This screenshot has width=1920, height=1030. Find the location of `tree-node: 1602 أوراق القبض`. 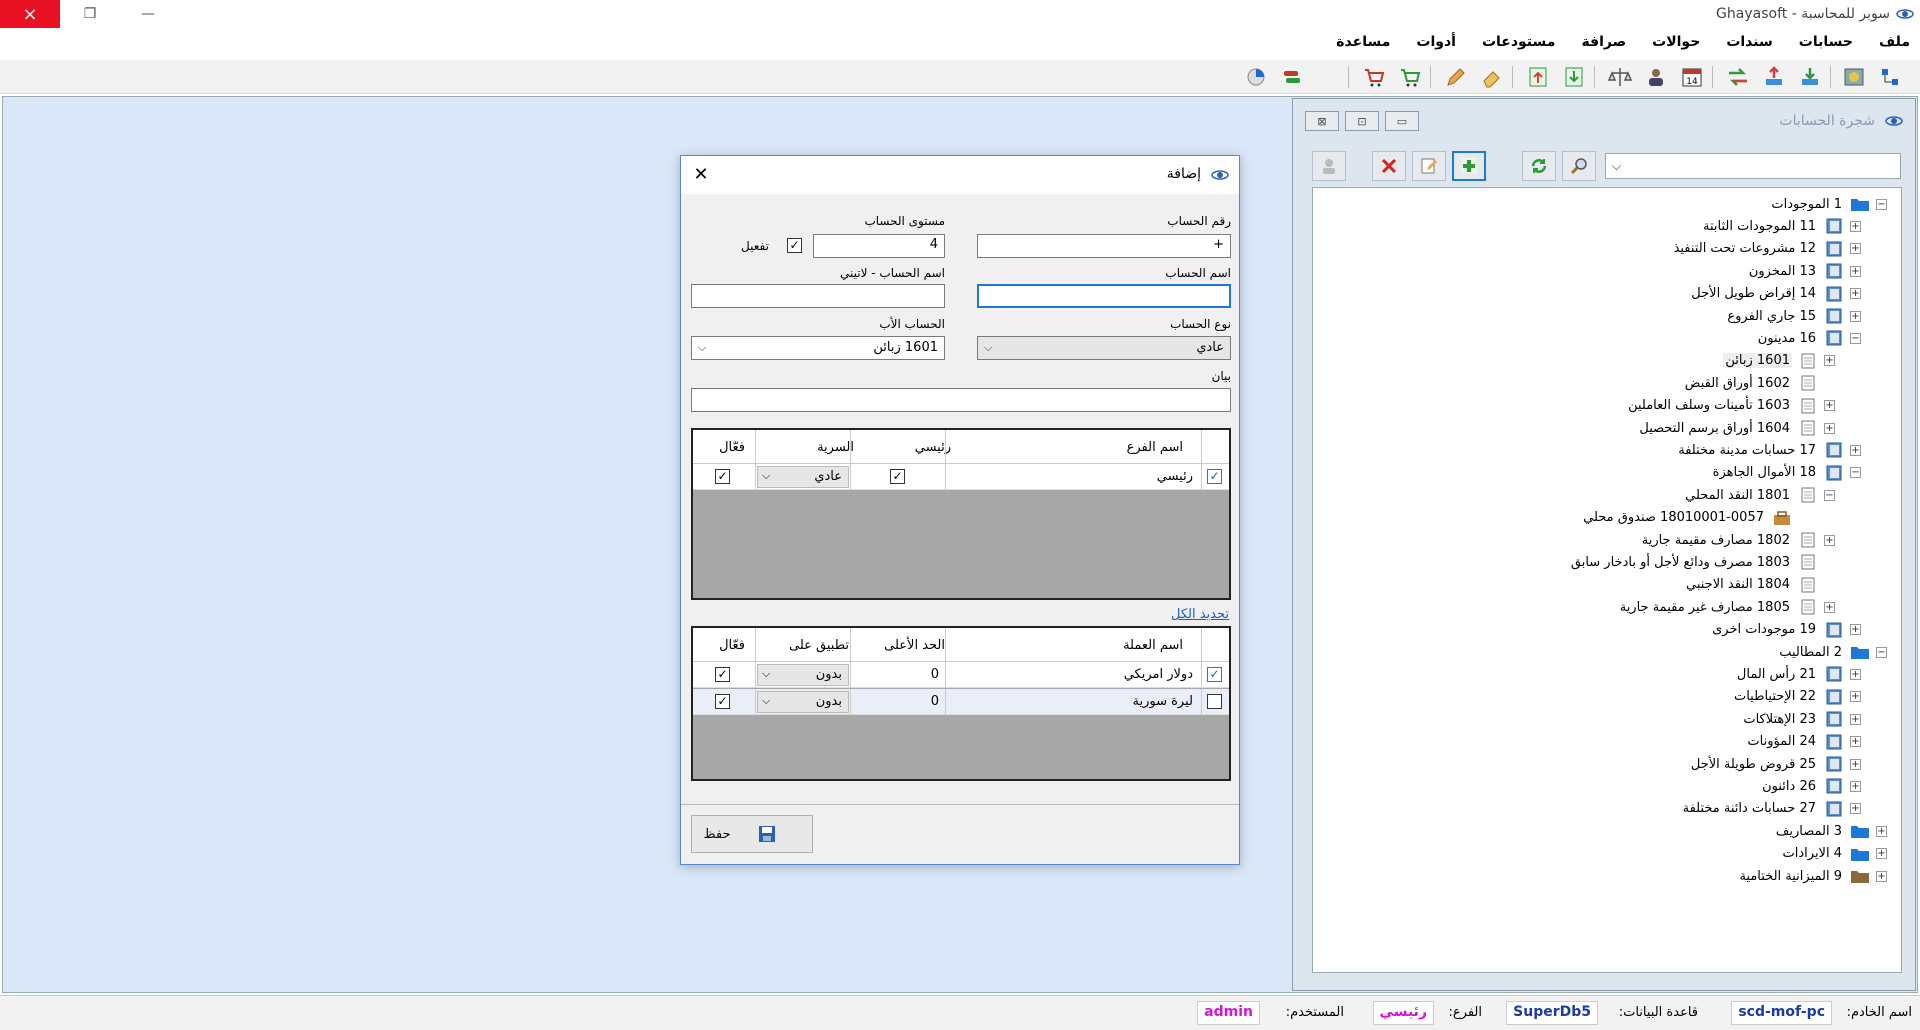

tree-node: 1602 أوراق القبض is located at coordinates (1759, 383).